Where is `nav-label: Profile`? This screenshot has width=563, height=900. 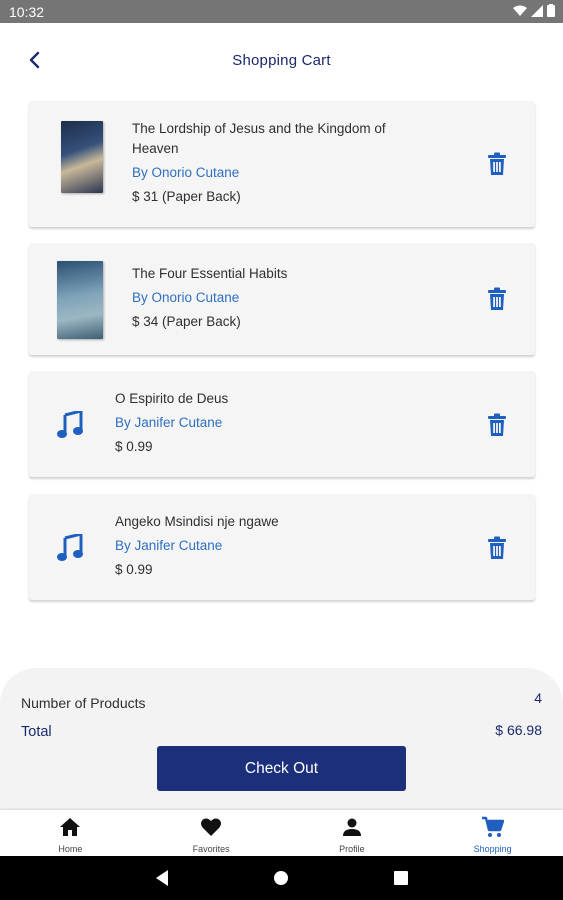 nav-label: Profile is located at coordinates (352, 849).